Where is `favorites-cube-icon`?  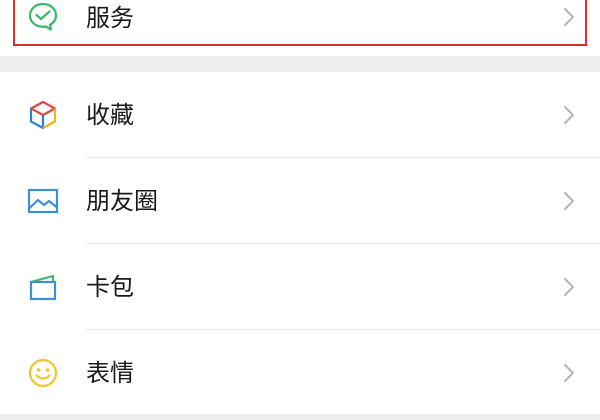
favorites-cube-icon is located at coordinates (43, 115).